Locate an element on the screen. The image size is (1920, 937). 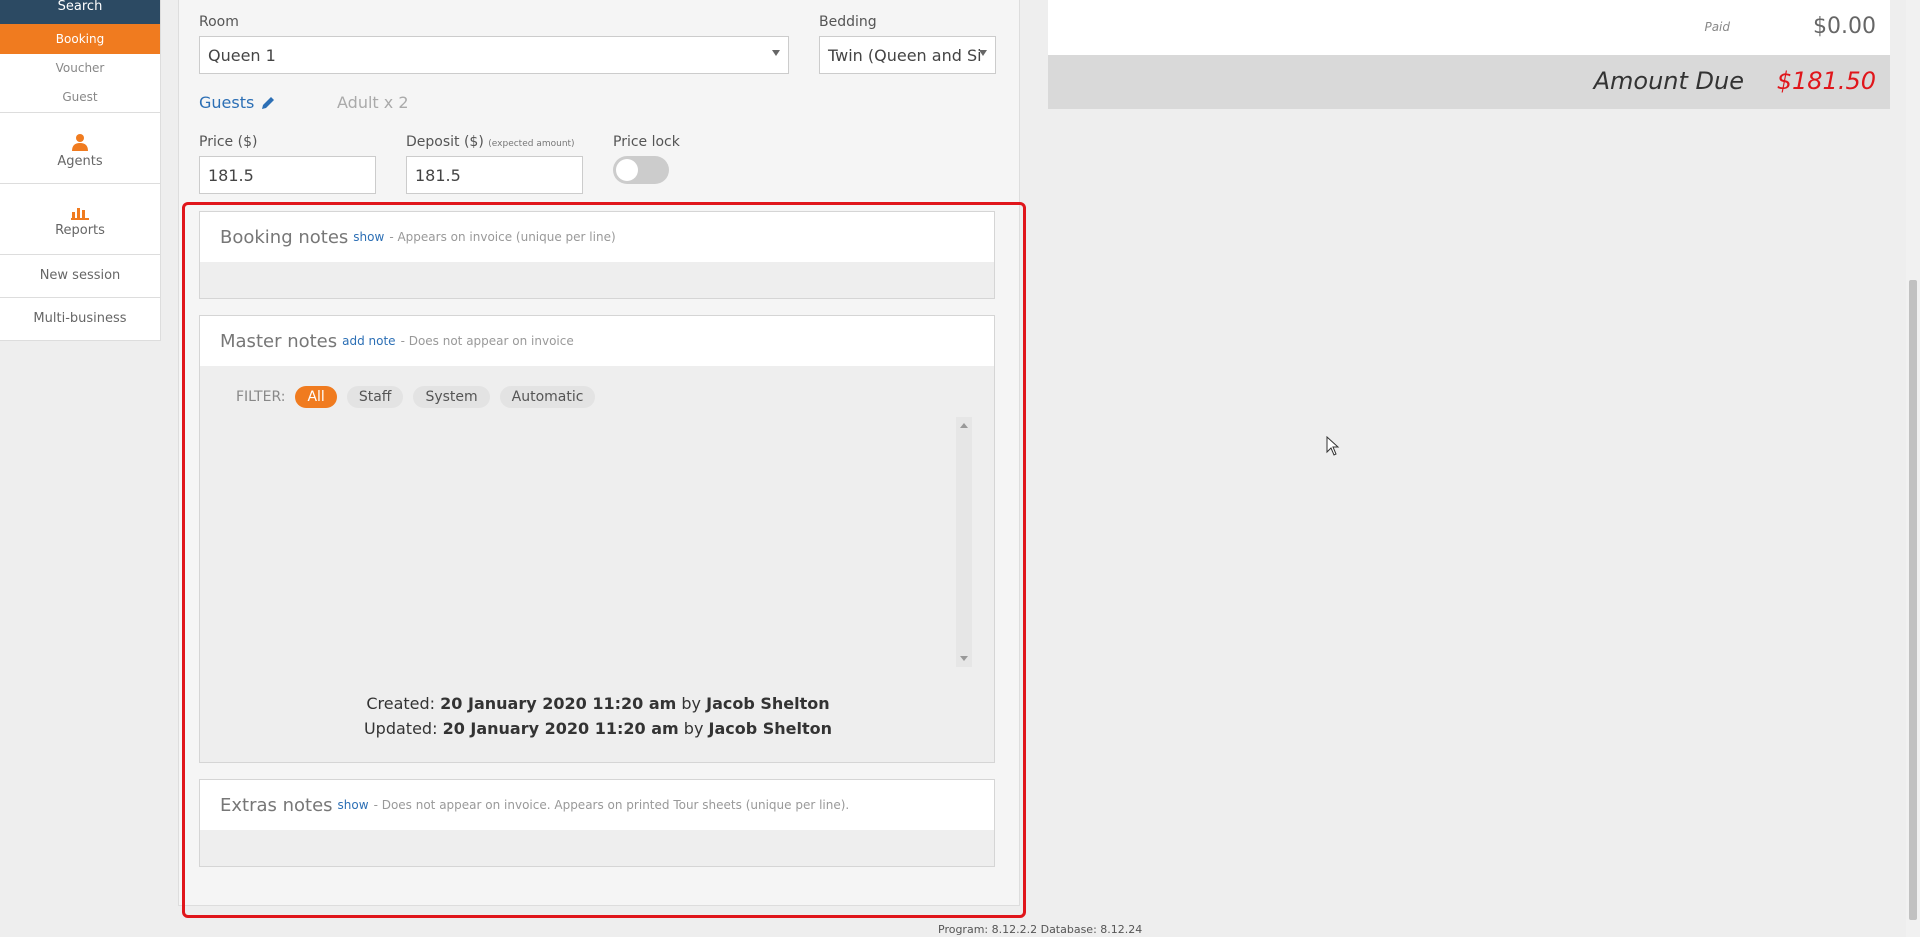
bar-chart-icon is located at coordinates (80, 214).